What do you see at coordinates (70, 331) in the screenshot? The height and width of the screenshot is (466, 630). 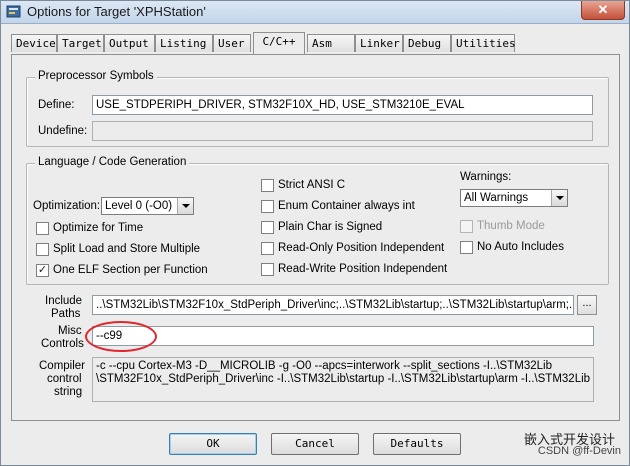 I see `misc-label-1: Misc` at bounding box center [70, 331].